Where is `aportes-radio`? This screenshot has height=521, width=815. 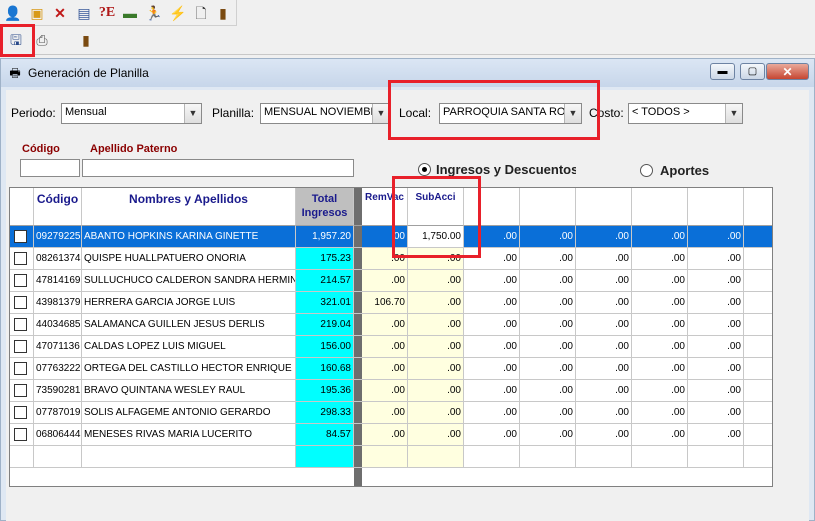
aportes-radio is located at coordinates (646, 170).